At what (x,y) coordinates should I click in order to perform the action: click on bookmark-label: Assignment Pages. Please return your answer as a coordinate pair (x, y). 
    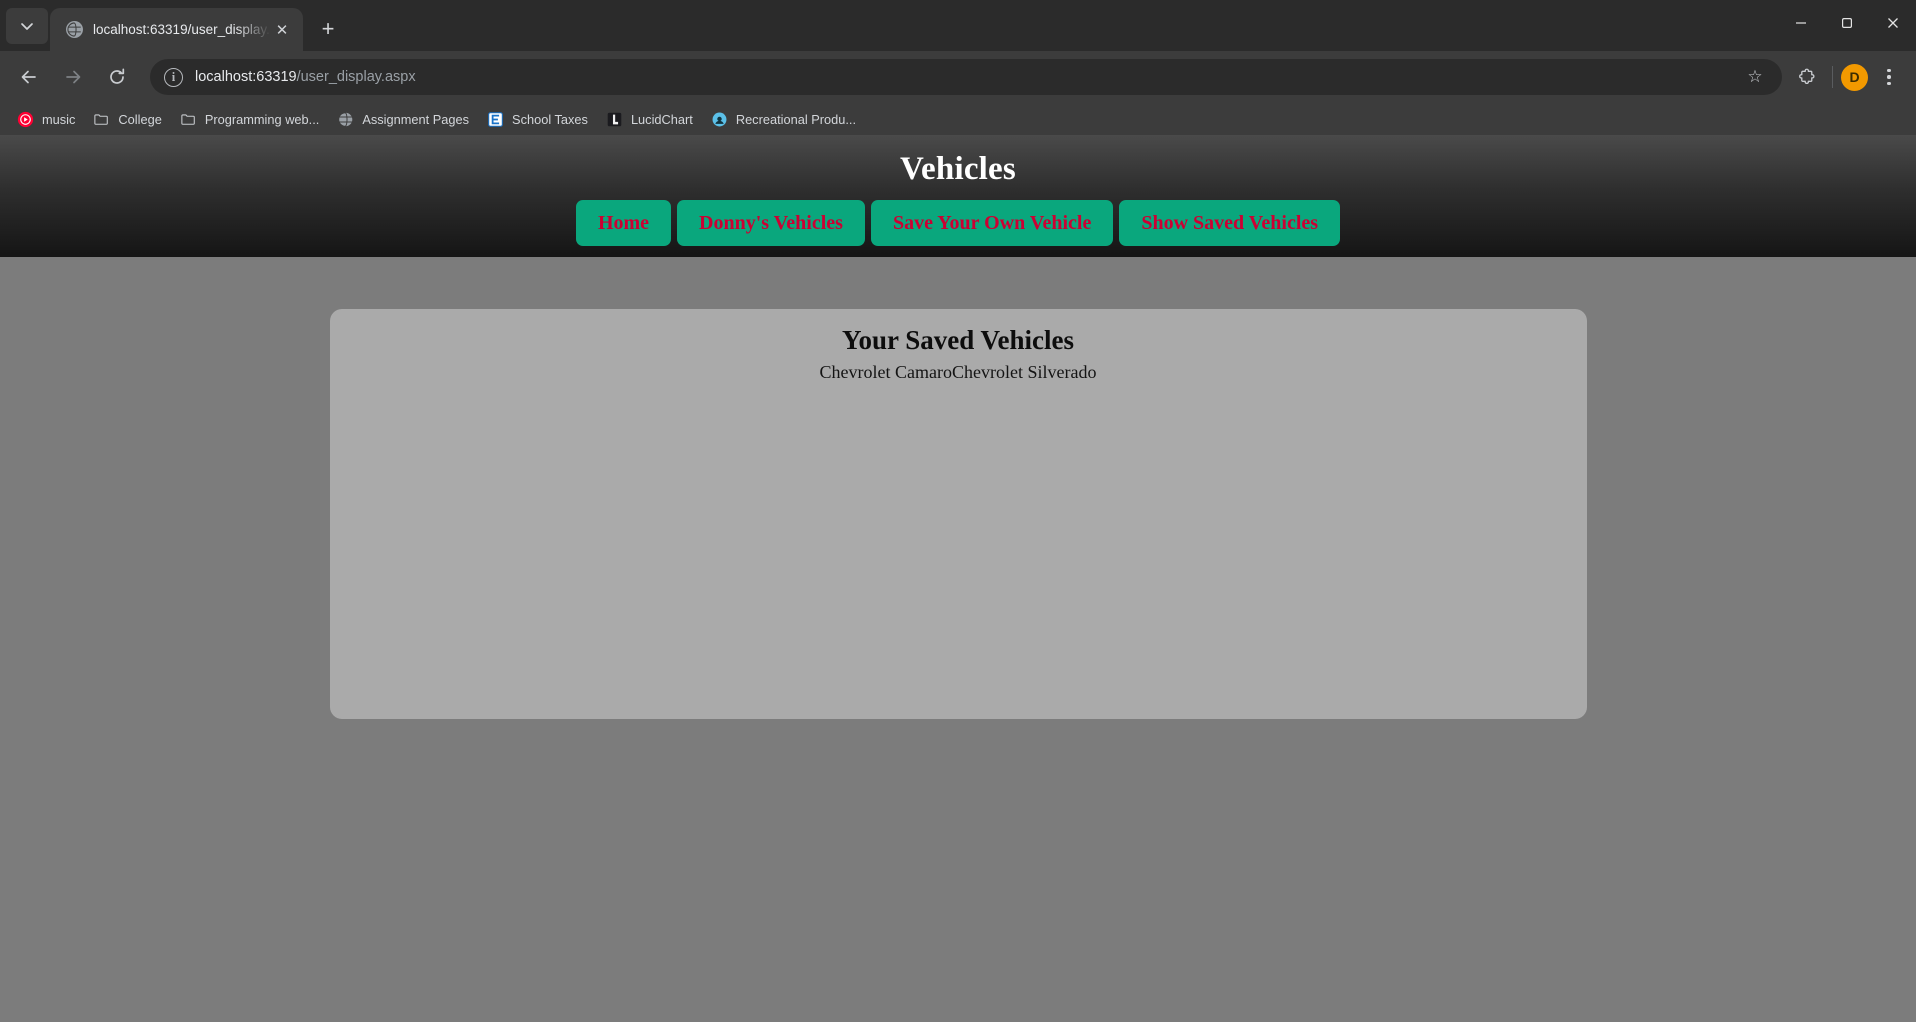
    Looking at the image, I should click on (416, 119).